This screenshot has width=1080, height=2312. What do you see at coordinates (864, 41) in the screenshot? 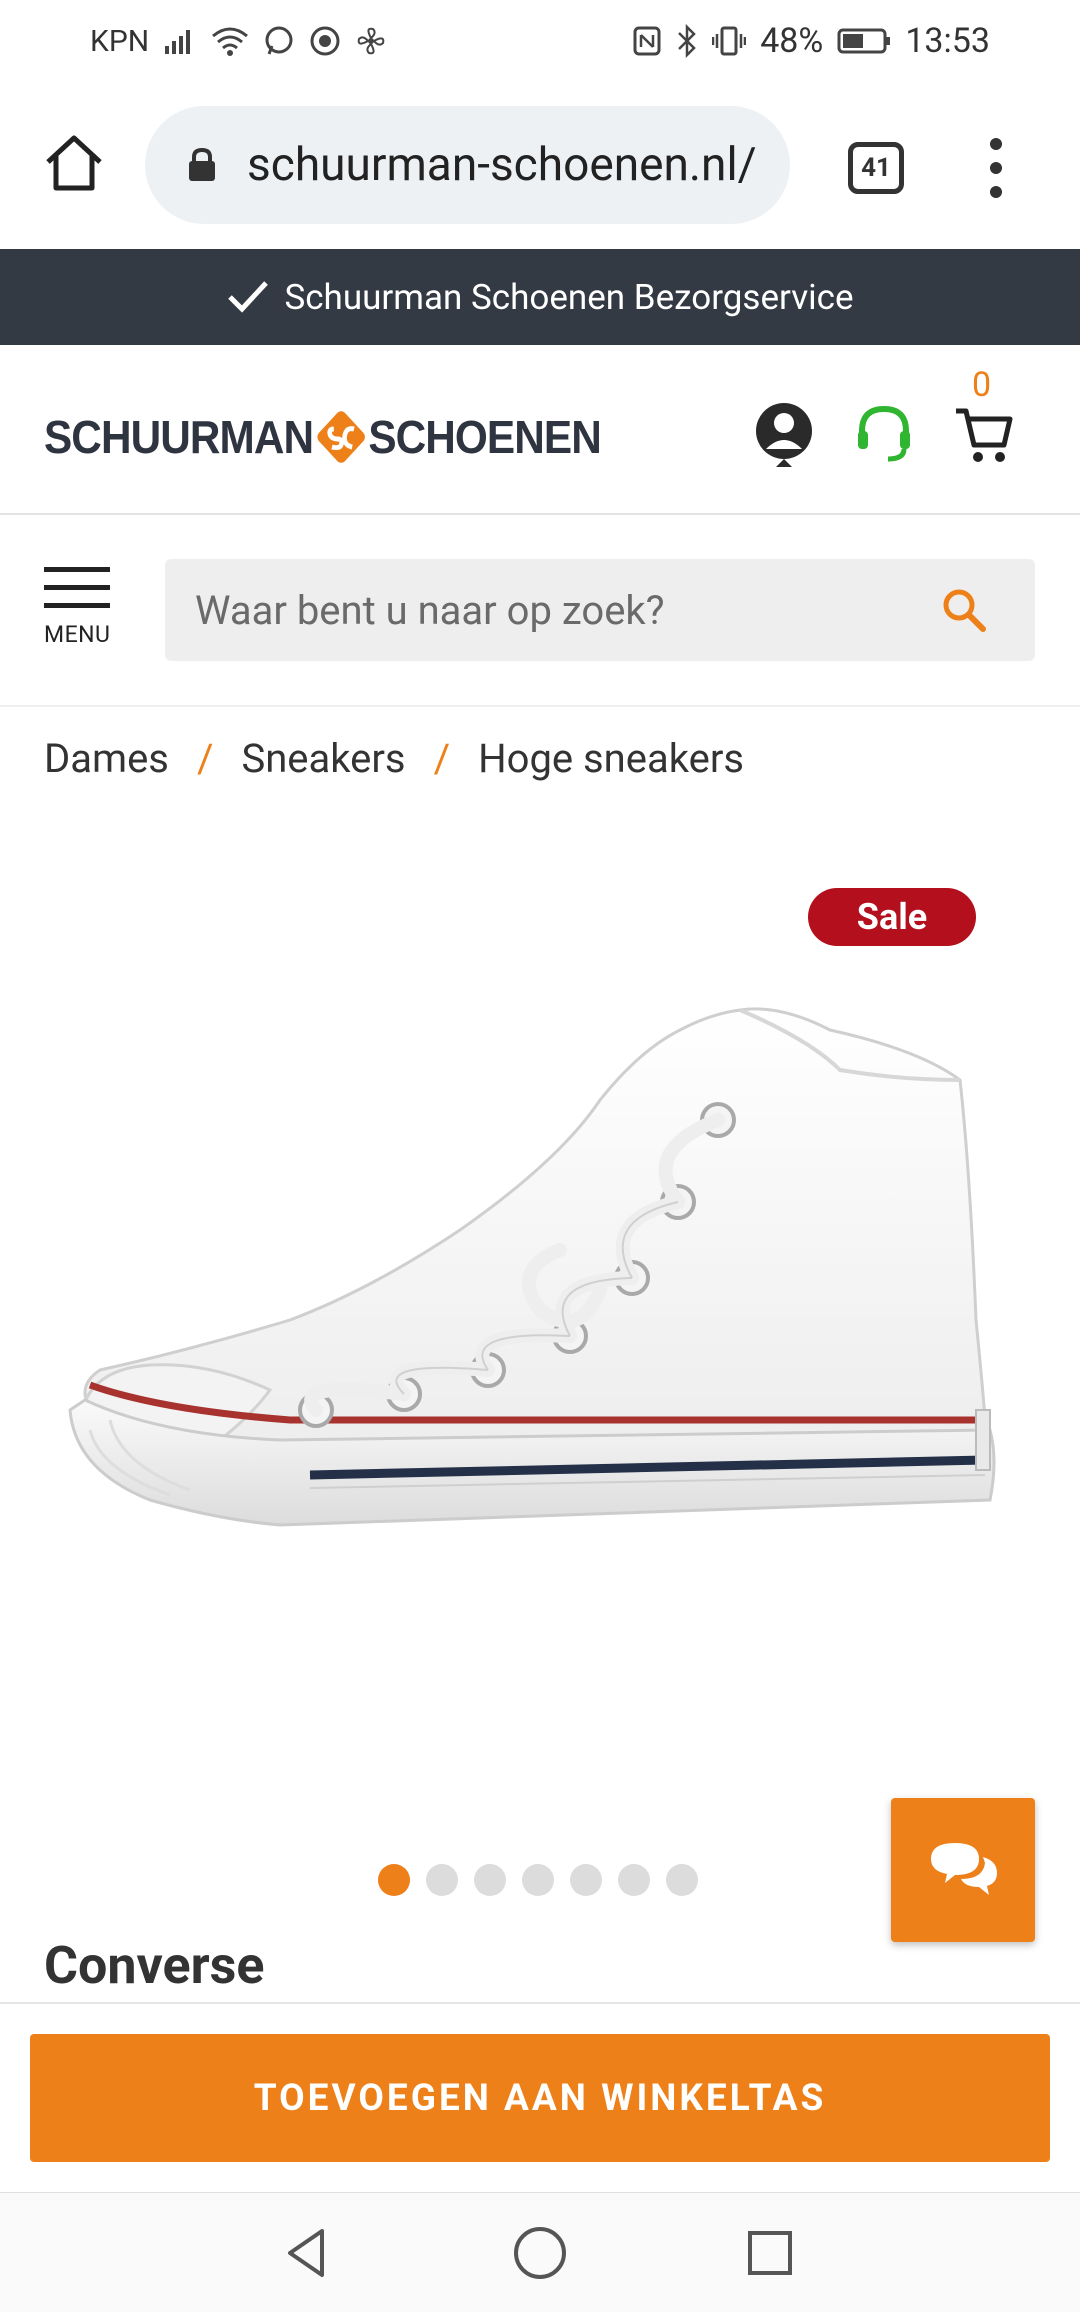
I see `battery-icon` at bounding box center [864, 41].